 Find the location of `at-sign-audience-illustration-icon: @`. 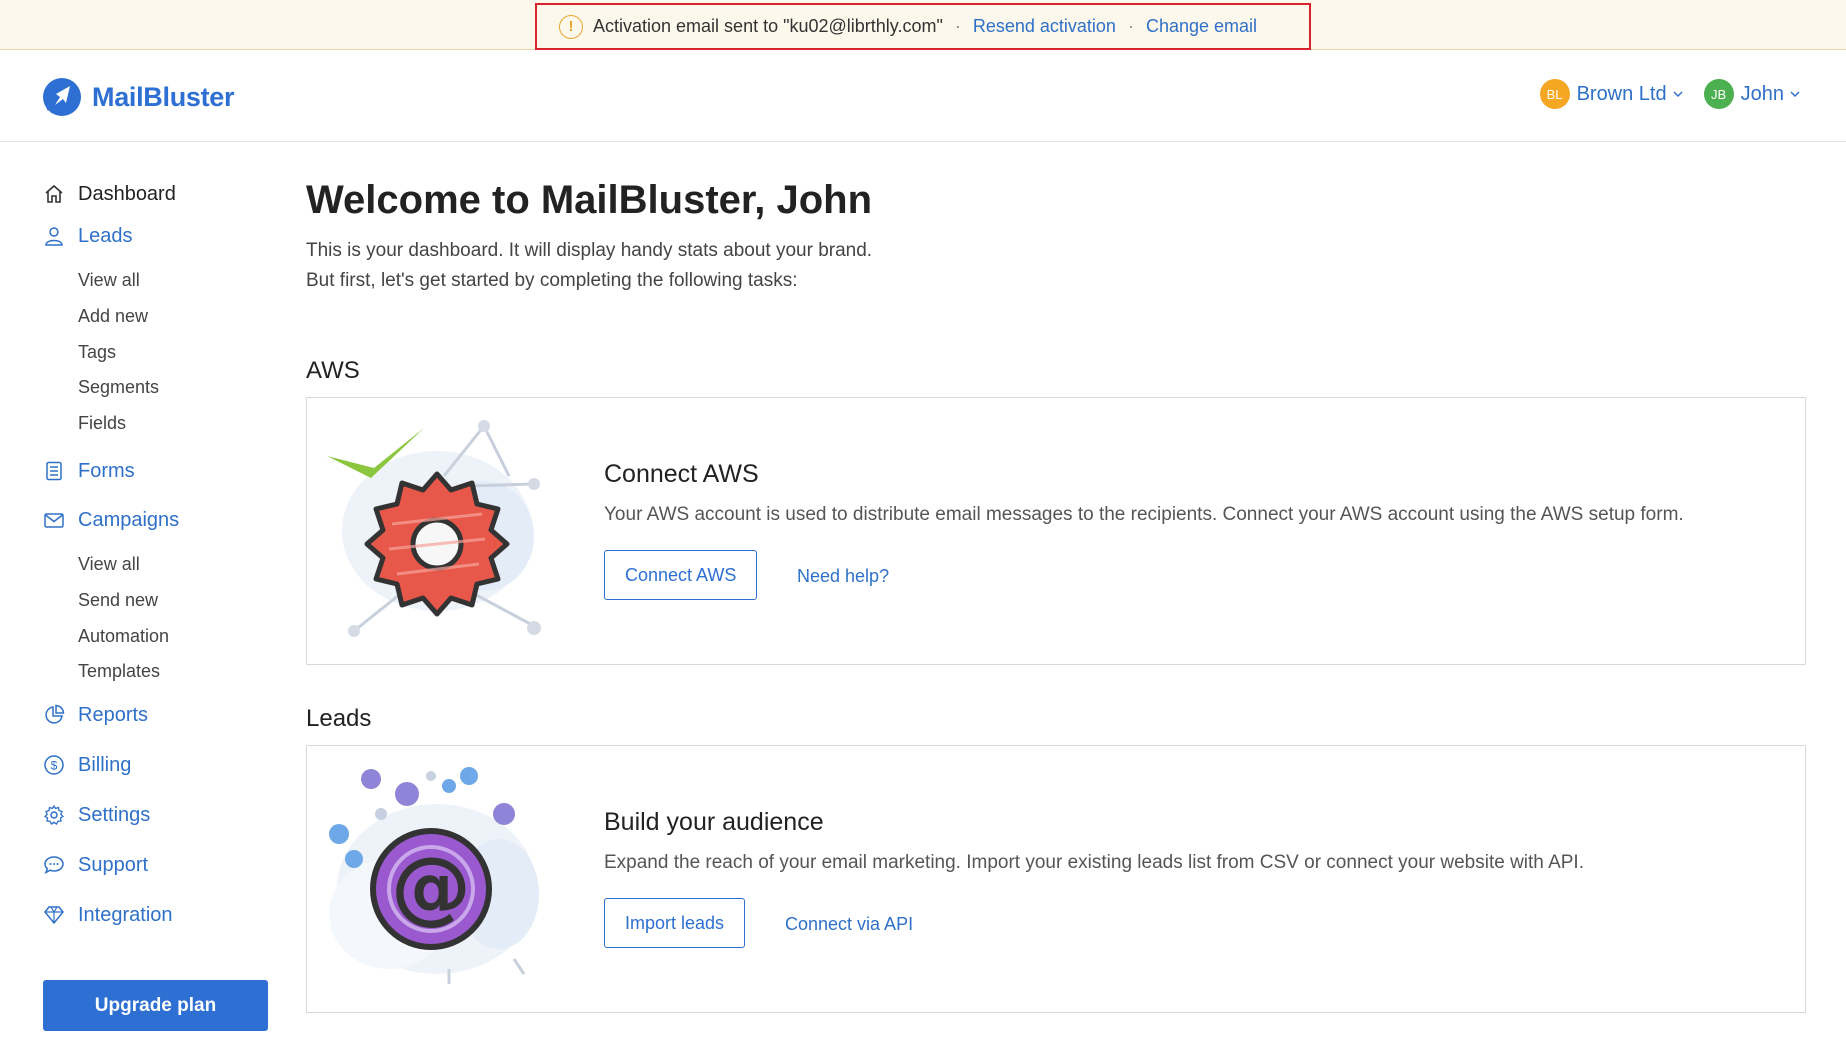

at-sign-audience-illustration-icon: @ is located at coordinates (434, 875).